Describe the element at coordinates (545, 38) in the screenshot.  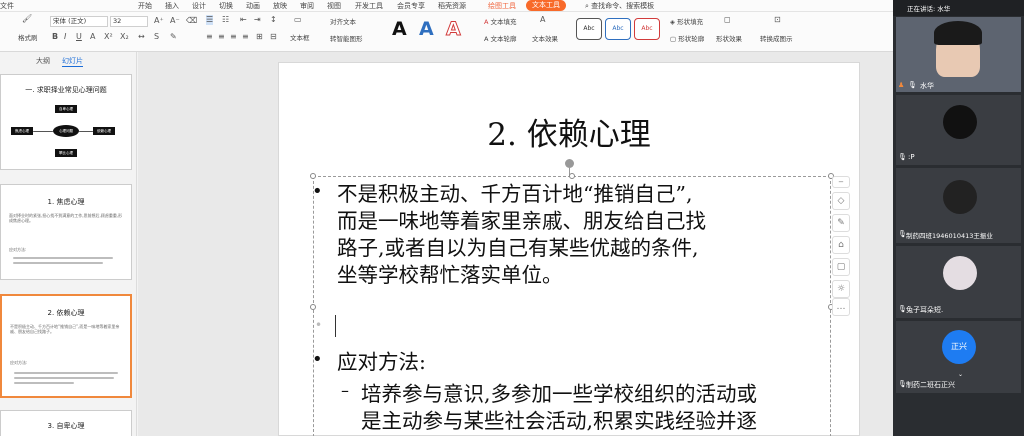
I see `text-effect-button: 文本效果` at that location.